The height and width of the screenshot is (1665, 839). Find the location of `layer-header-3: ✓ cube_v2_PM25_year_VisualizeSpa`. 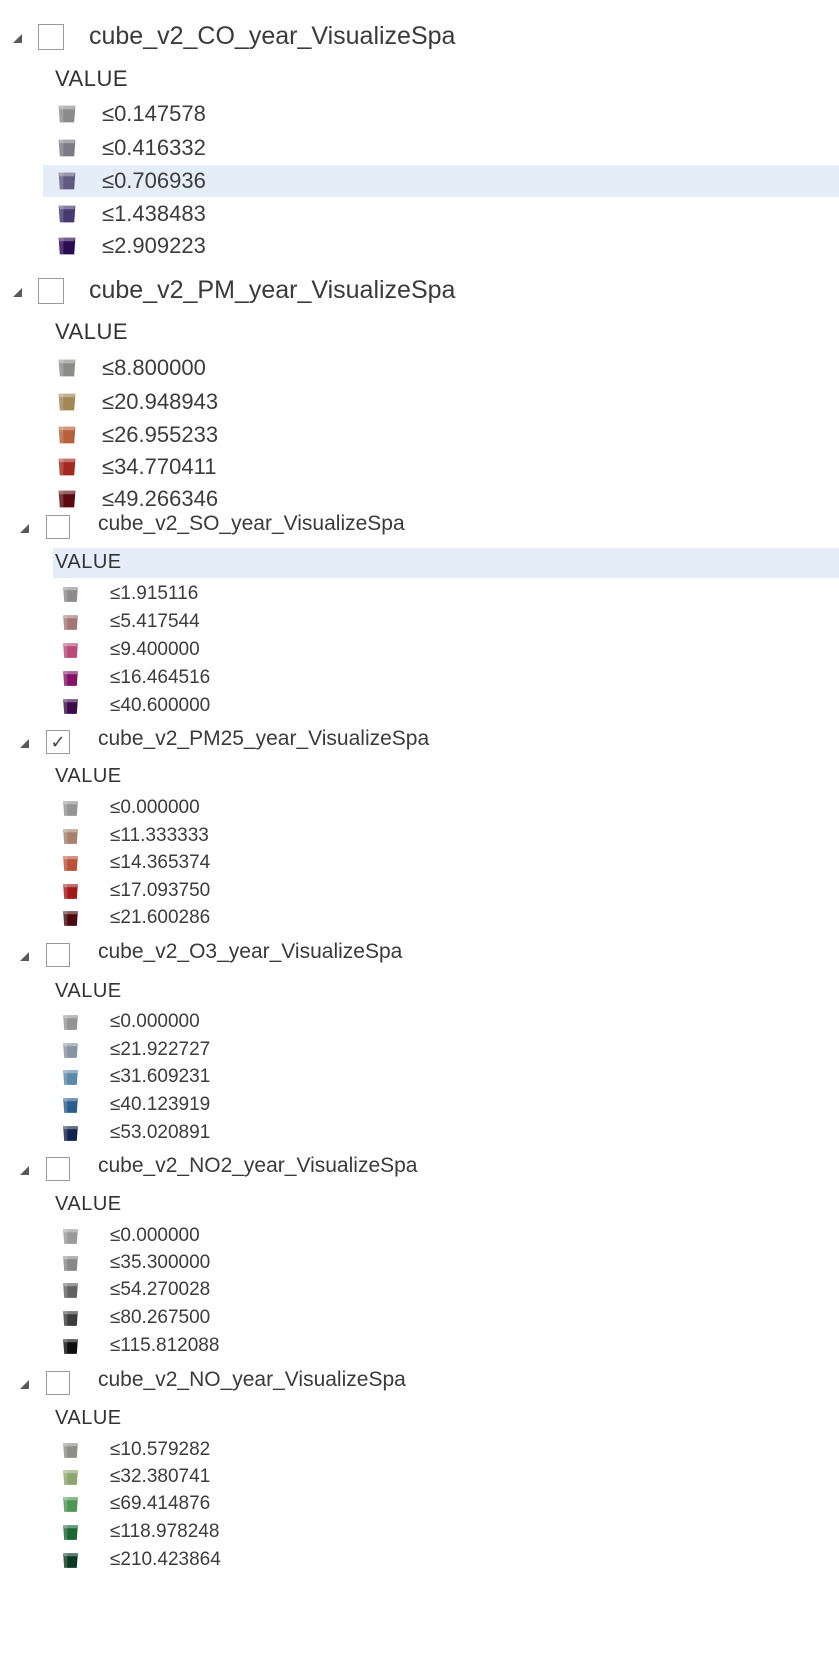

layer-header-3: ✓ cube_v2_PM25_year_VisualizeSpa is located at coordinates (419, 742).